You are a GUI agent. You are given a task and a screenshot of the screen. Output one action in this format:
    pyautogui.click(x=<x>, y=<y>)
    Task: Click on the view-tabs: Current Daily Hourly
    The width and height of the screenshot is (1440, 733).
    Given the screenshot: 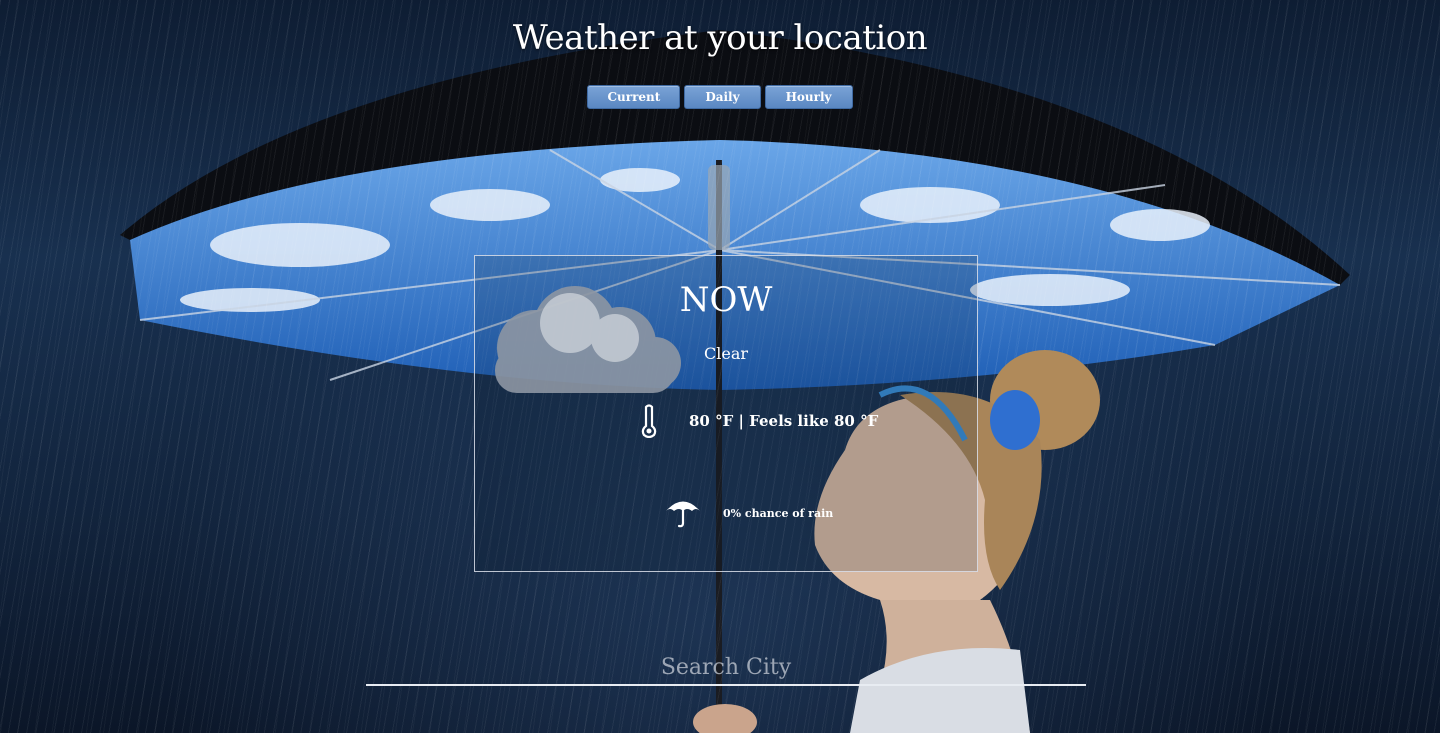 What is the action you would take?
    pyautogui.click(x=720, y=97)
    